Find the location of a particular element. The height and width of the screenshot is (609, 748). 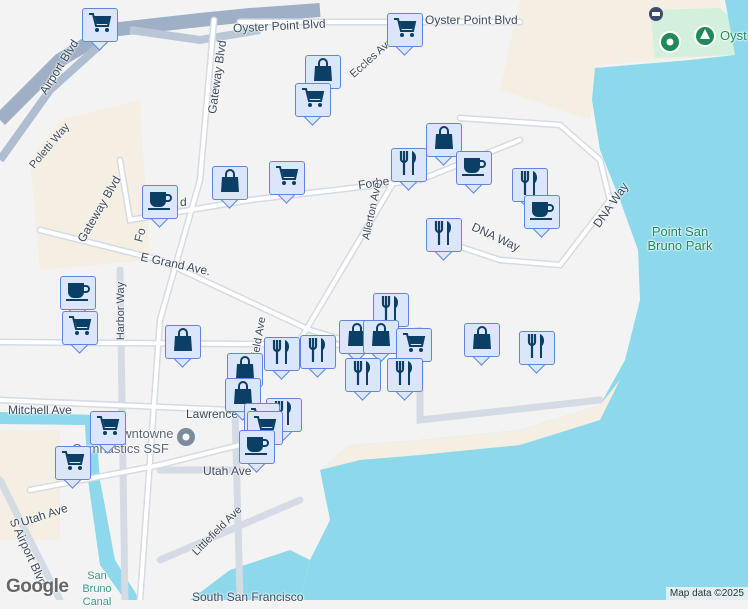

street-label: d is located at coordinates (183, 202).